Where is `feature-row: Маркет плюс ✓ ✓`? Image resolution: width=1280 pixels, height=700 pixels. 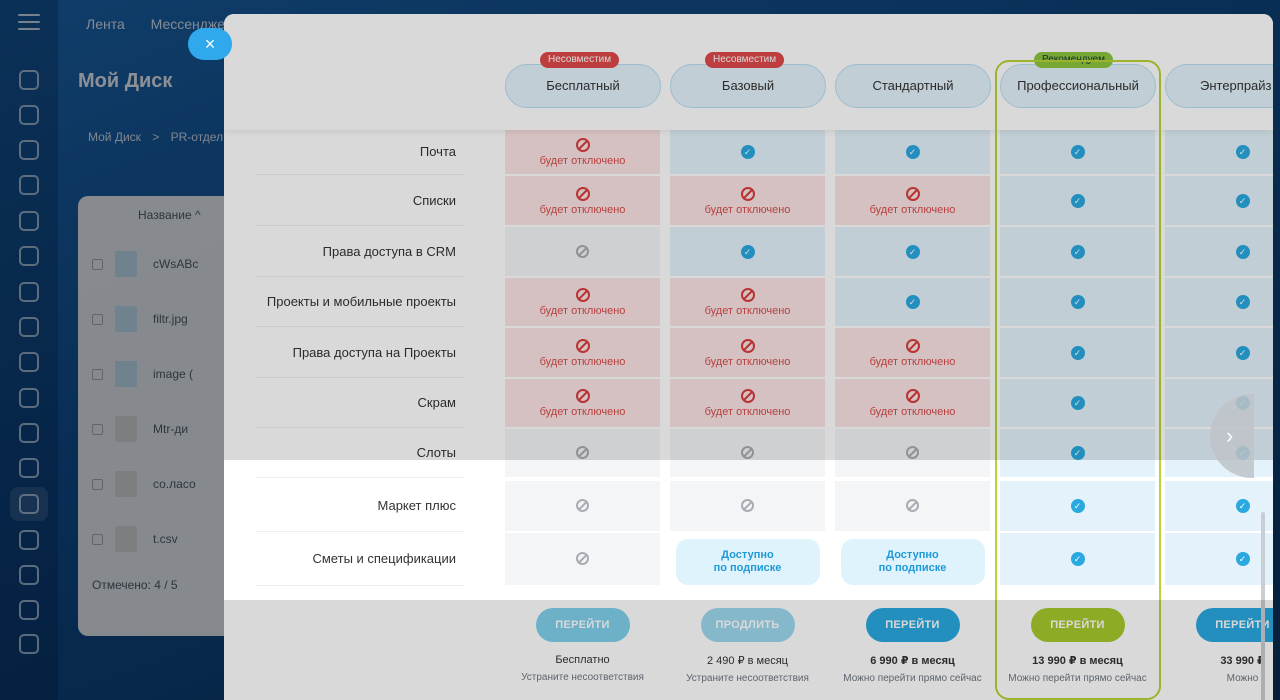 feature-row: Маркет плюс ✓ ✓ is located at coordinates (748, 506).